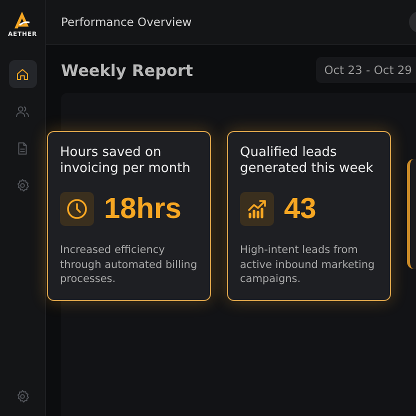  I want to click on card-description: High-intent leads from active inbound marketing campaigns., so click(308, 264).